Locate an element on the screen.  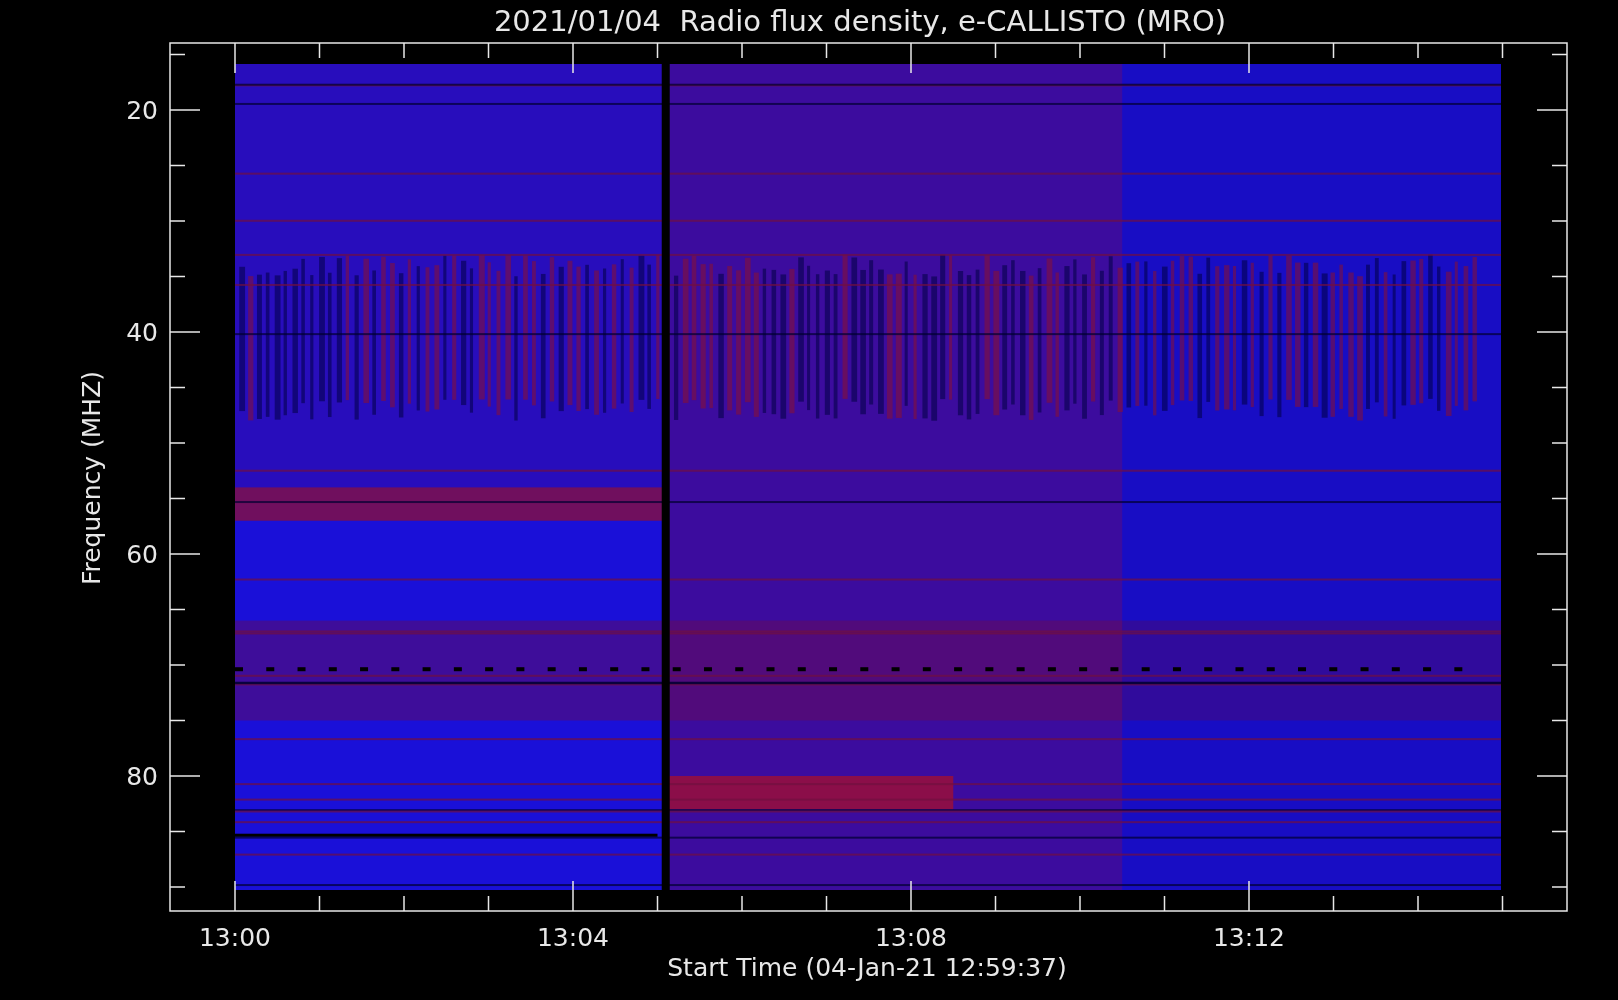
y-axis-title: Frequency (MHZ) is located at coordinates (91, 478).